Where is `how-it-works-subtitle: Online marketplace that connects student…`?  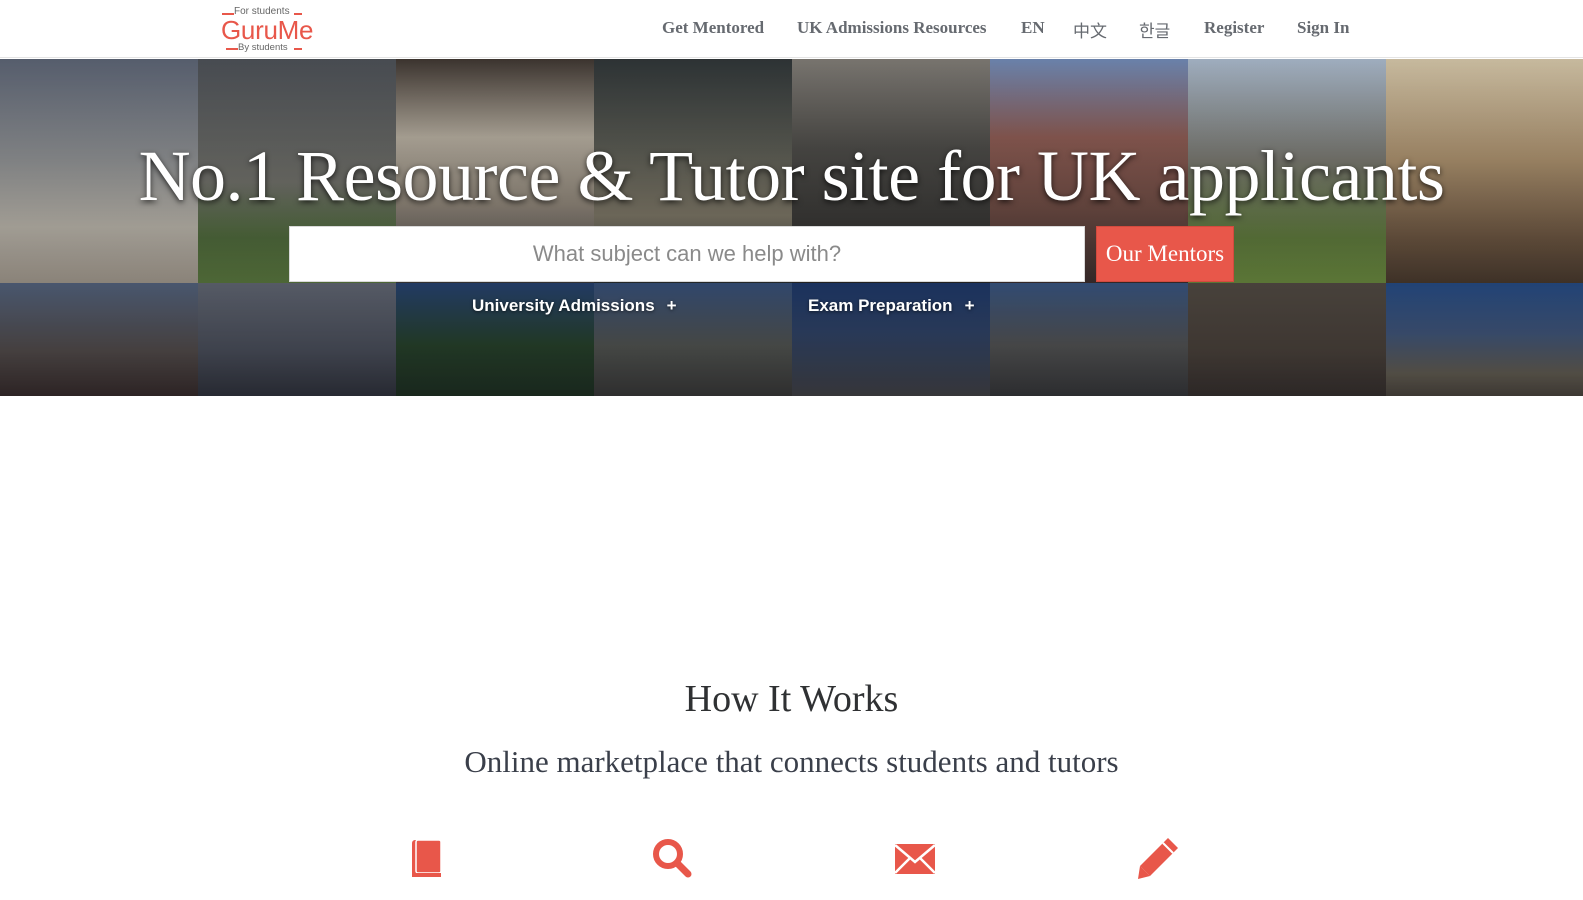 how-it-works-subtitle: Online marketplace that connects student… is located at coordinates (791, 761).